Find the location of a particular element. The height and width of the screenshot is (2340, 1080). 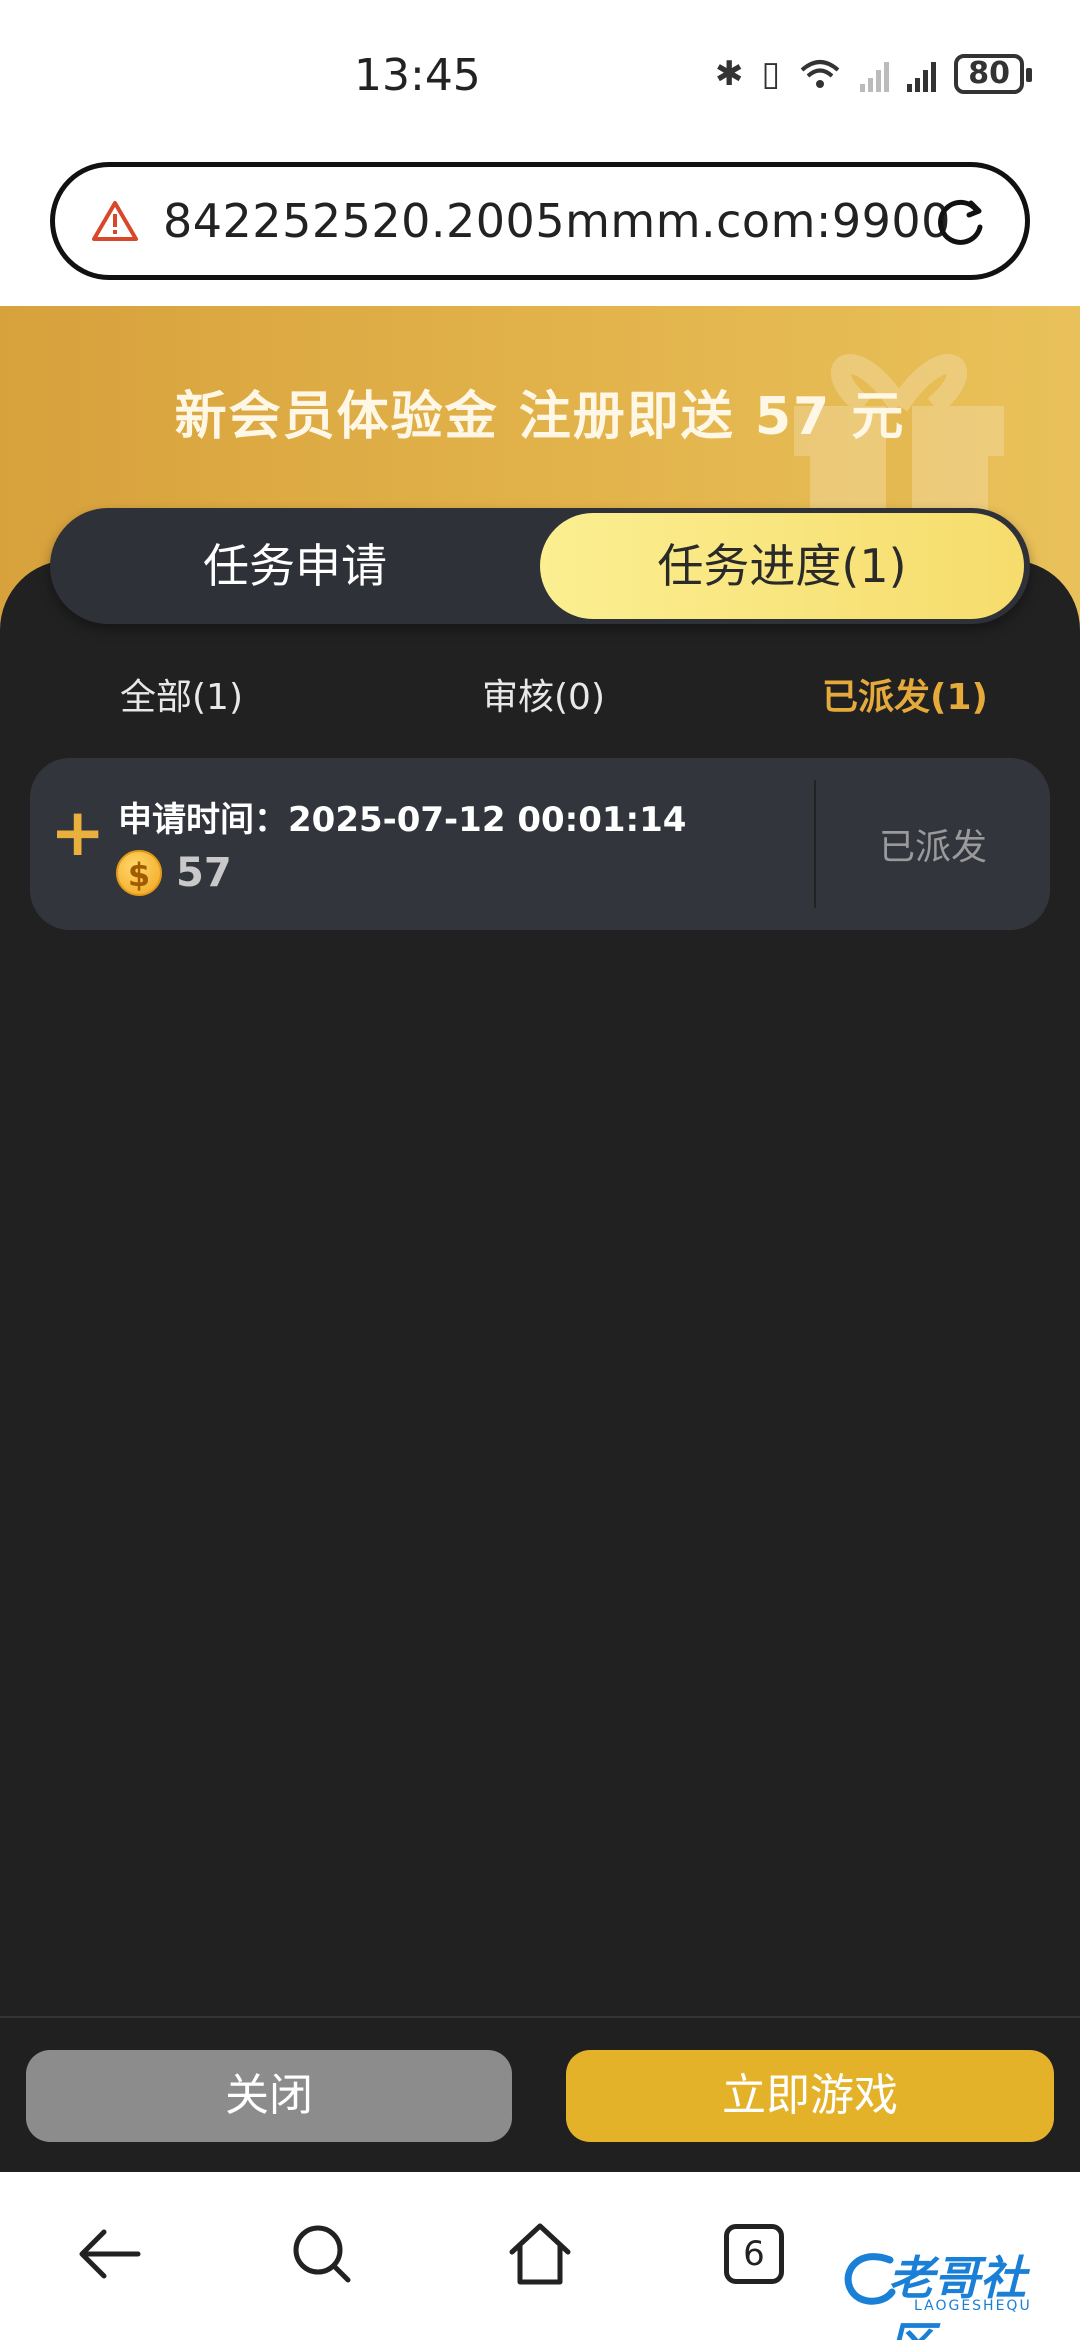

bluetooth-icon: ✱ is located at coordinates (729, 74).